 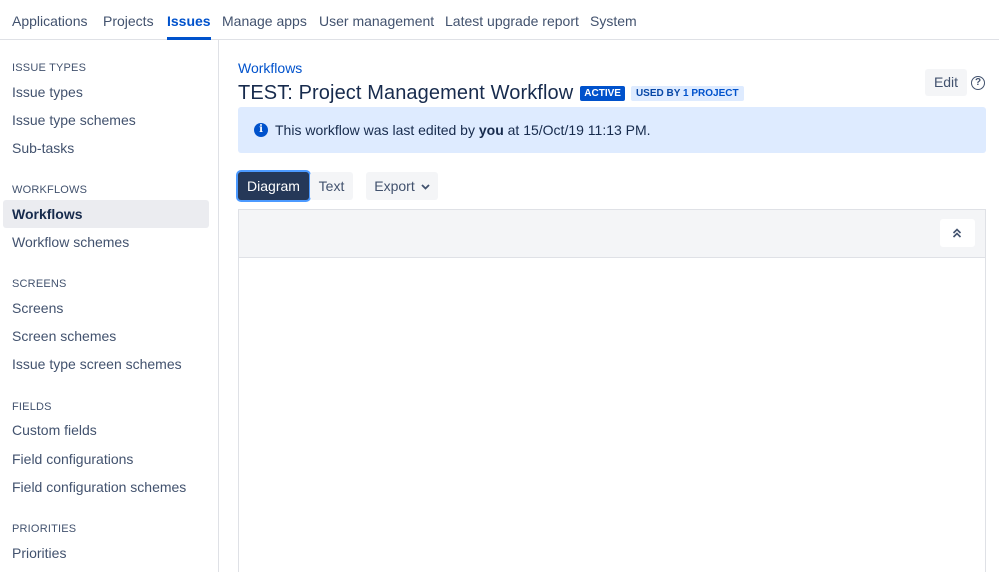 I want to click on sidebar-item-priorities: Priorities, so click(x=106, y=553).